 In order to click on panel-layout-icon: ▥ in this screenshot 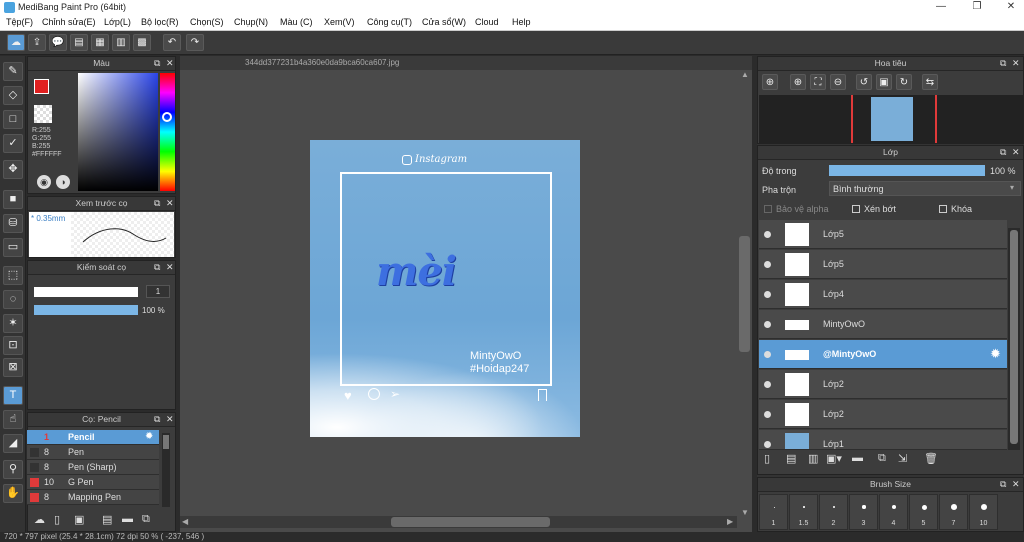, I will do `click(121, 42)`.